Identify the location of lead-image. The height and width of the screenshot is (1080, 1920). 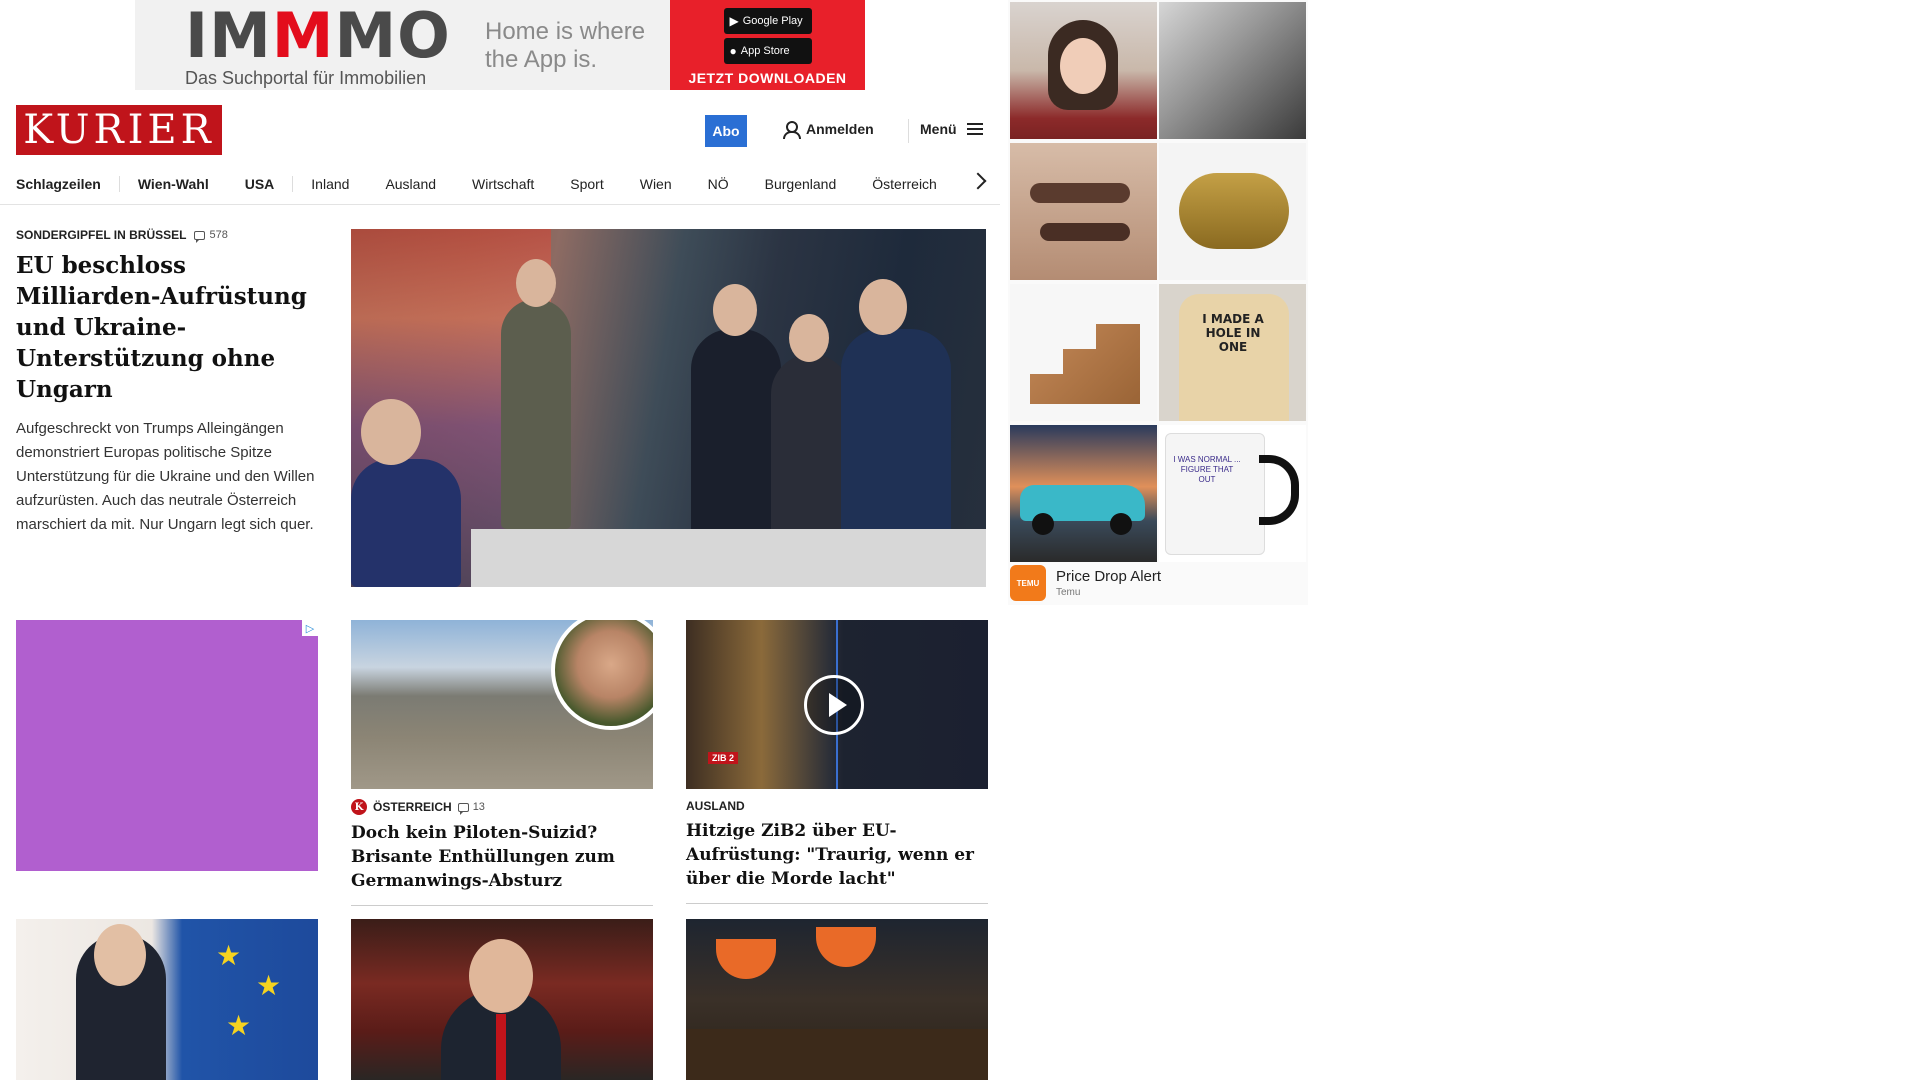
(668, 408).